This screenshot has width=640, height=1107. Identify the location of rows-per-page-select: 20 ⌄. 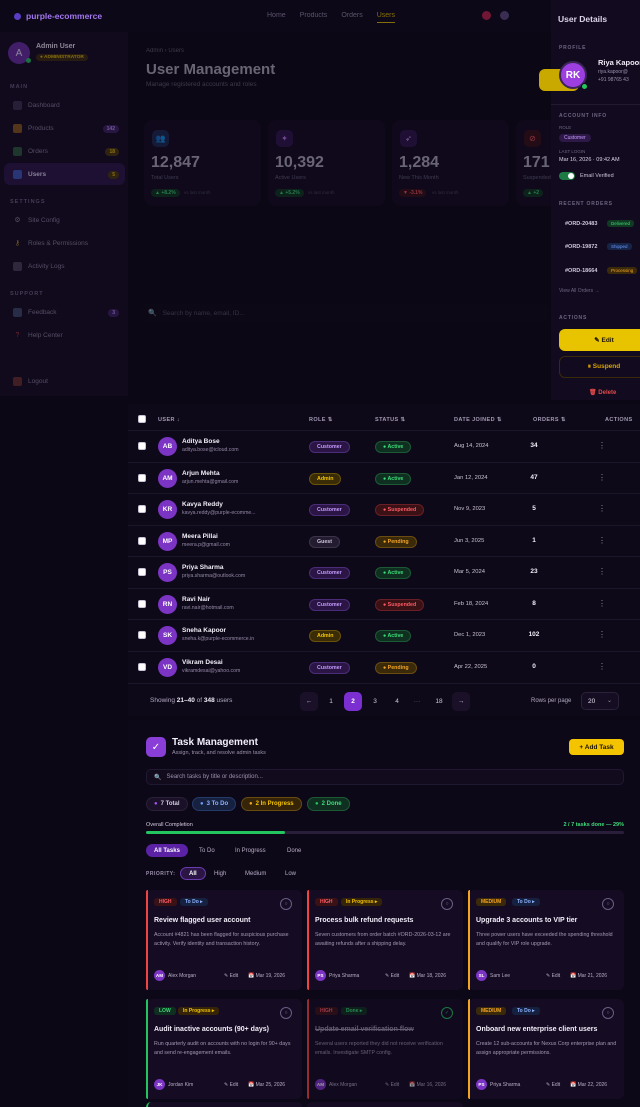
(600, 701).